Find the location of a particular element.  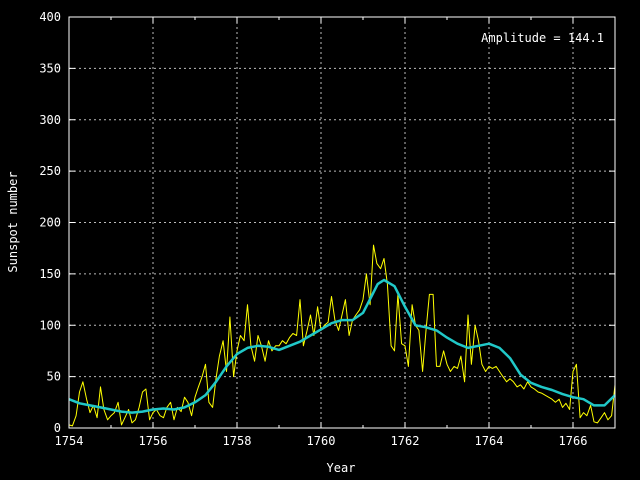

x-tick-label: 1764 is located at coordinates (489, 441).